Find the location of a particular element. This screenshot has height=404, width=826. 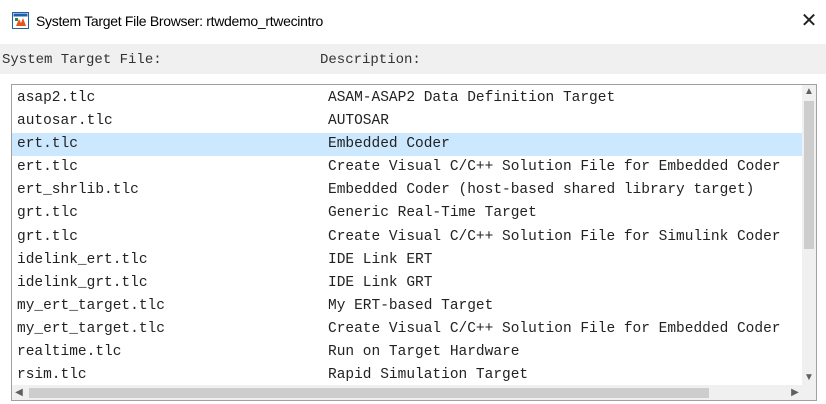

list-item: rsim.tlc Rapid Simulation Target is located at coordinates (407, 375).